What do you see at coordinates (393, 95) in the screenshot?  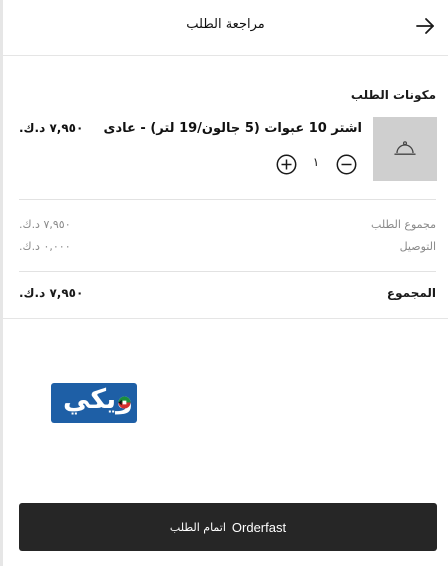 I see `order-items-title: مكونات الطلب` at bounding box center [393, 95].